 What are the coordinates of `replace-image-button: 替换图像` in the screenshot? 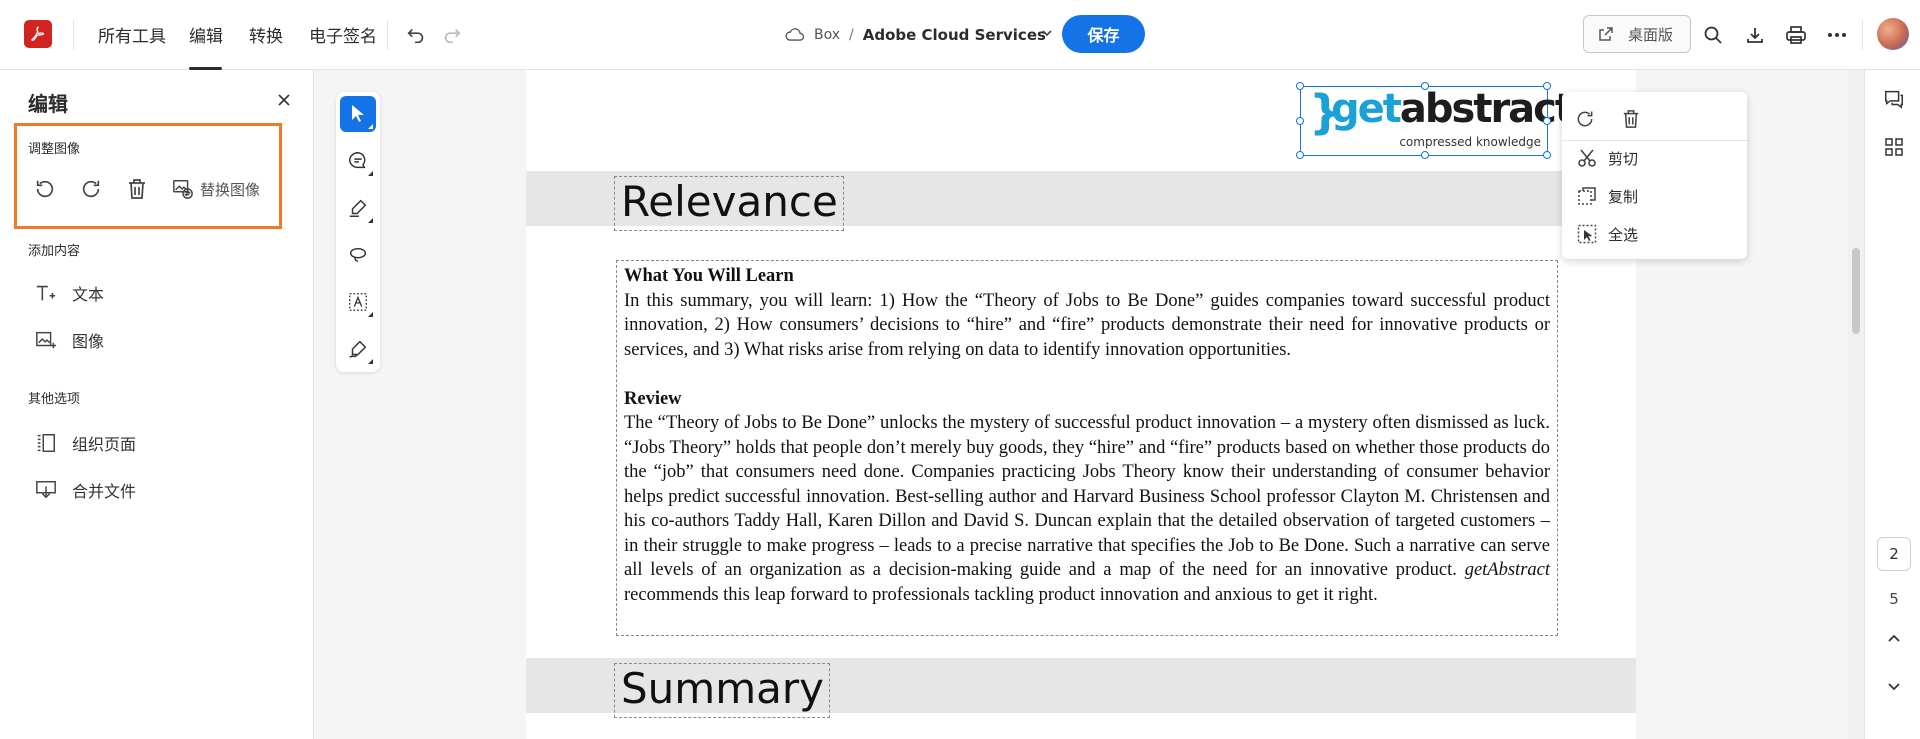 It's located at (230, 189).